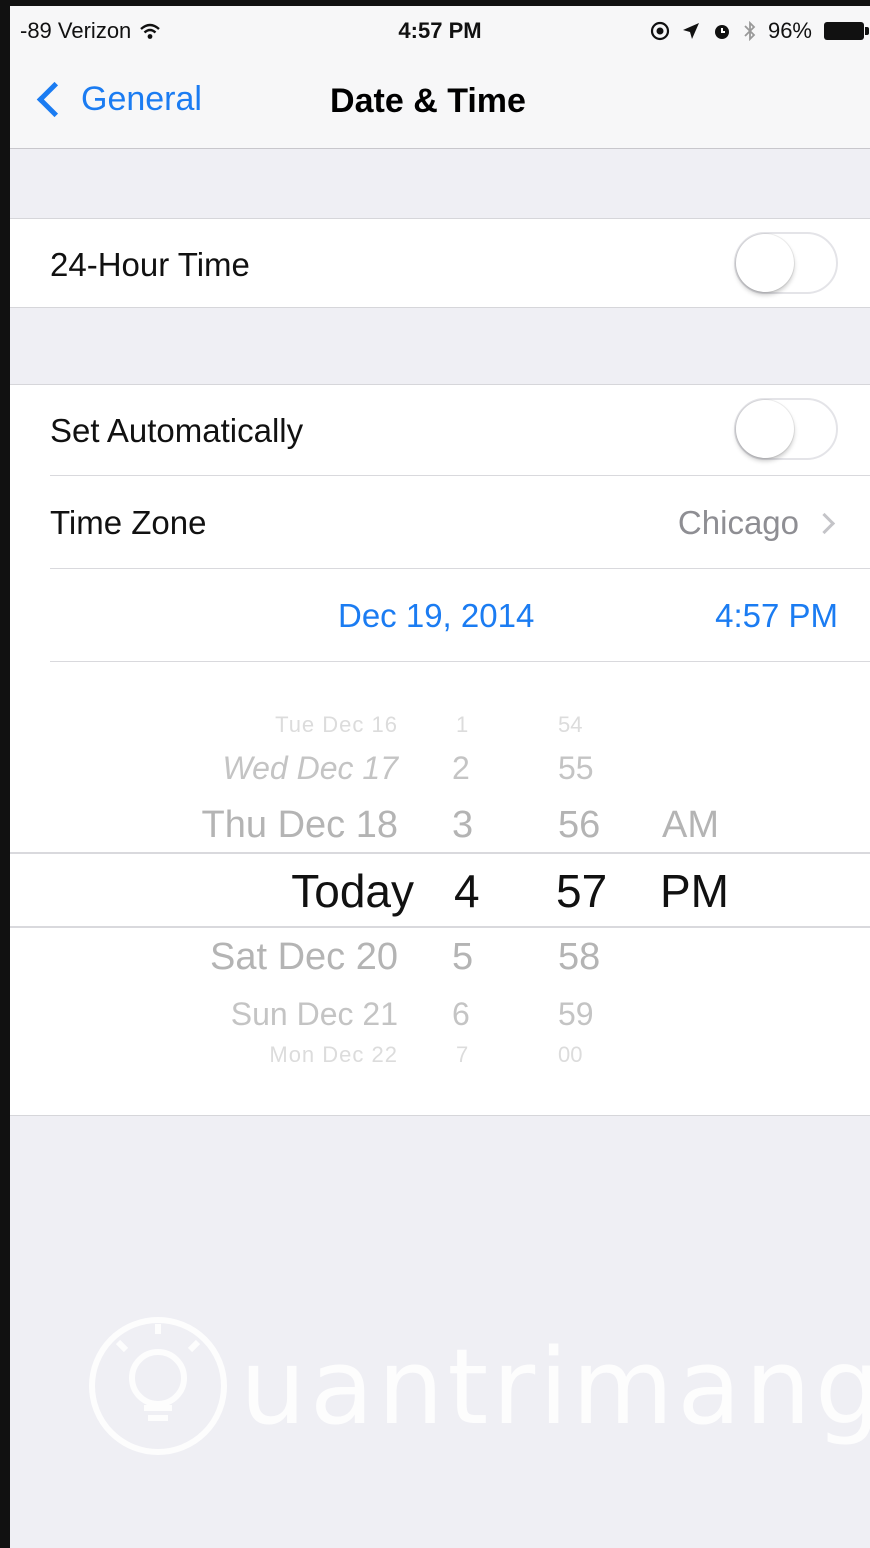  I want to click on device-frame-left, so click(5, 774).